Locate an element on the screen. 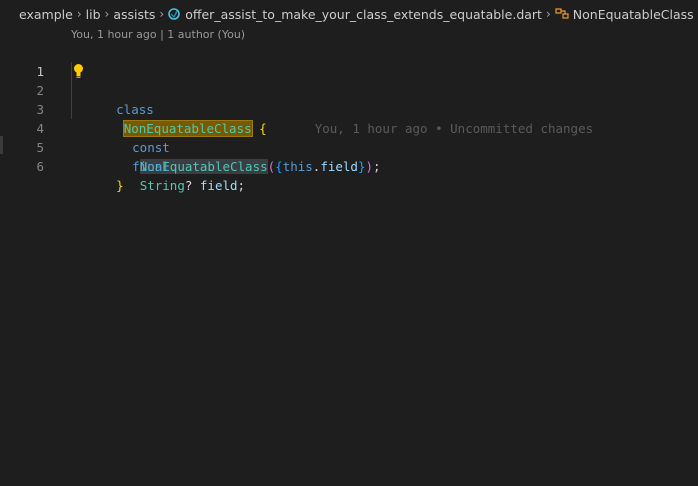 This screenshot has height=486, width=698. type-string: String is located at coordinates (162, 185).